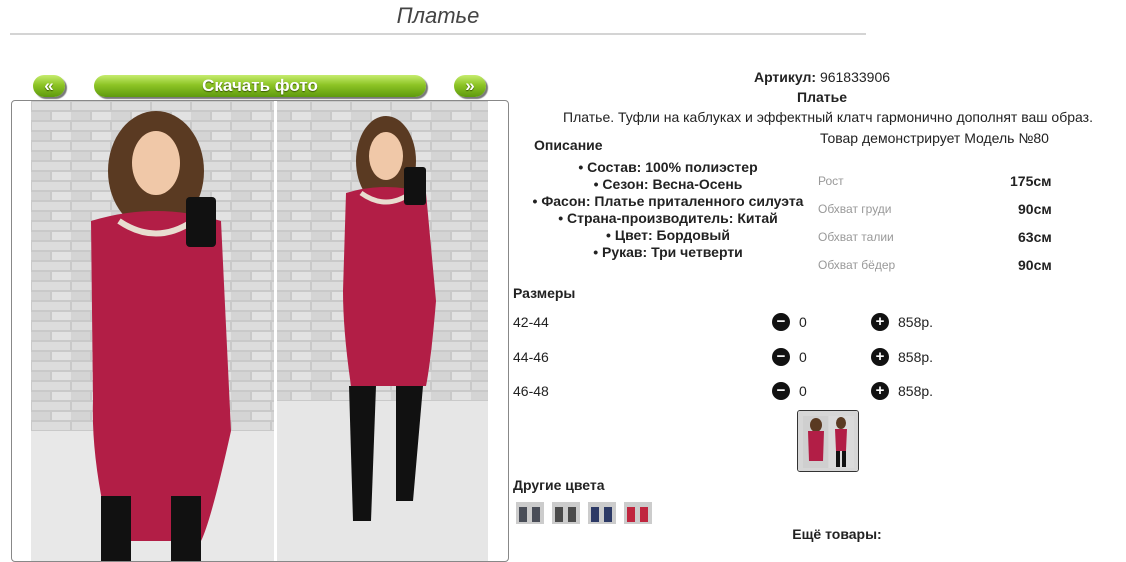 This screenshot has width=1126, height=562. What do you see at coordinates (1035, 237) in the screenshot?
I see `model-param-value: 63см` at bounding box center [1035, 237].